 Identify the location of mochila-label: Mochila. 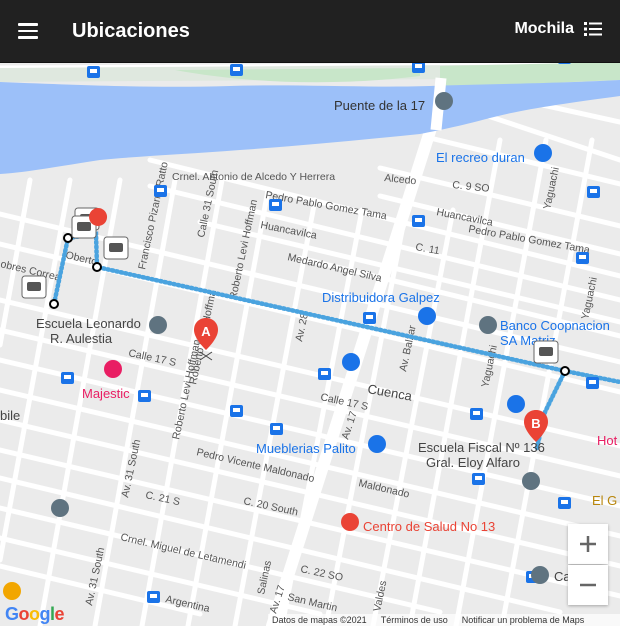
(544, 28).